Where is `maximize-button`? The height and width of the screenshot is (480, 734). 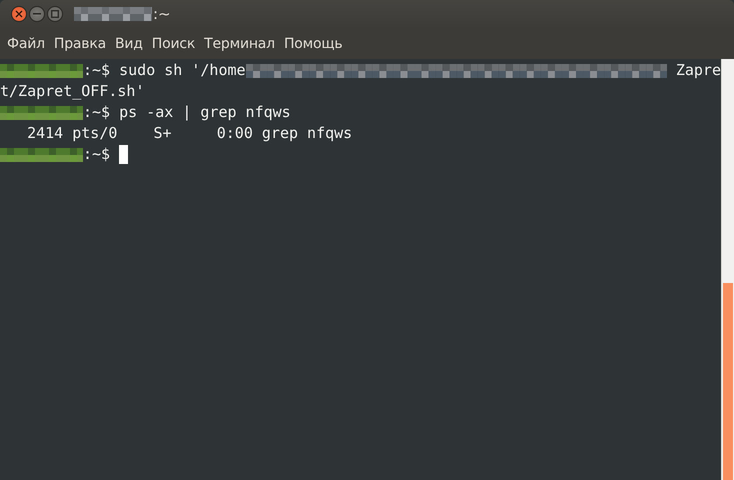
maximize-button is located at coordinates (55, 14).